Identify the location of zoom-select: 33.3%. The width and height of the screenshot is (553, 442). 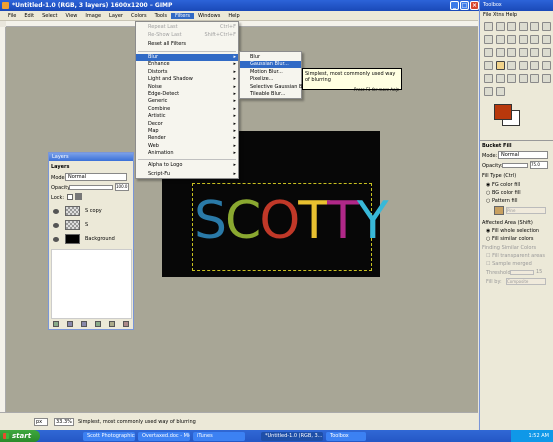
(64, 421).